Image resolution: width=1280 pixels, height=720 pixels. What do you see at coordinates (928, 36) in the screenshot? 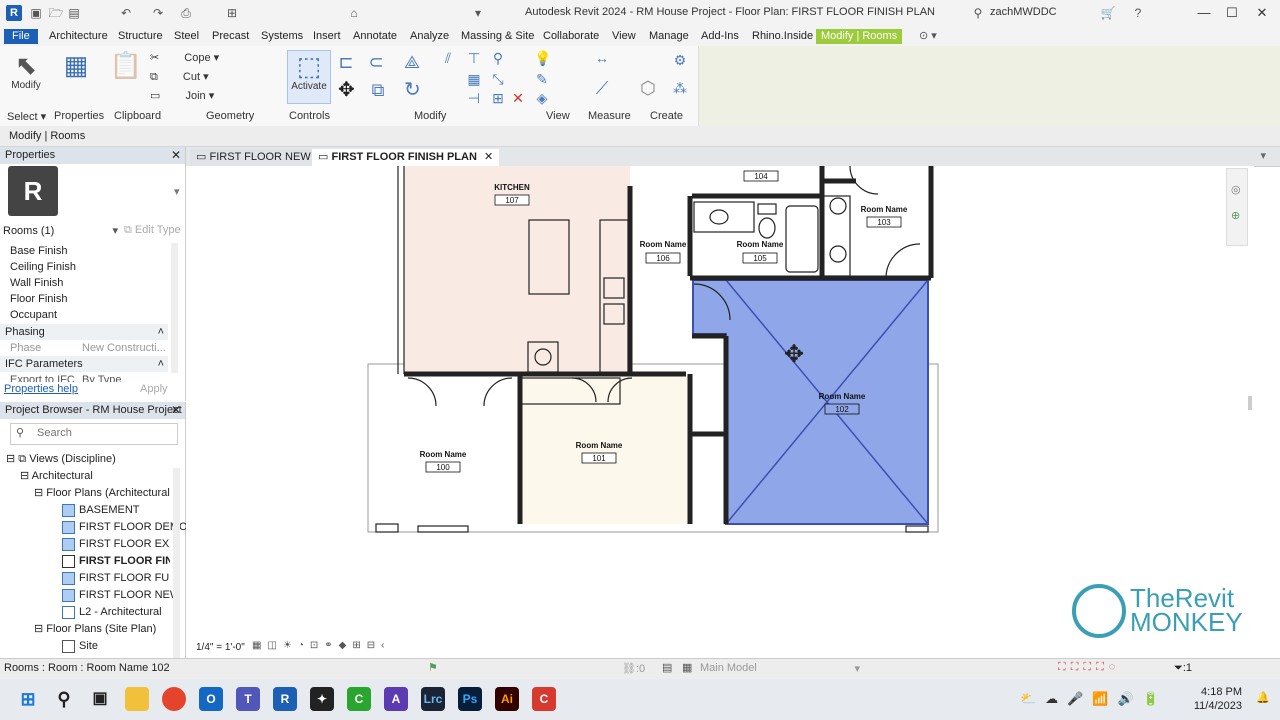
I see `panel-toggle-icon: ⊙ ▾` at bounding box center [928, 36].